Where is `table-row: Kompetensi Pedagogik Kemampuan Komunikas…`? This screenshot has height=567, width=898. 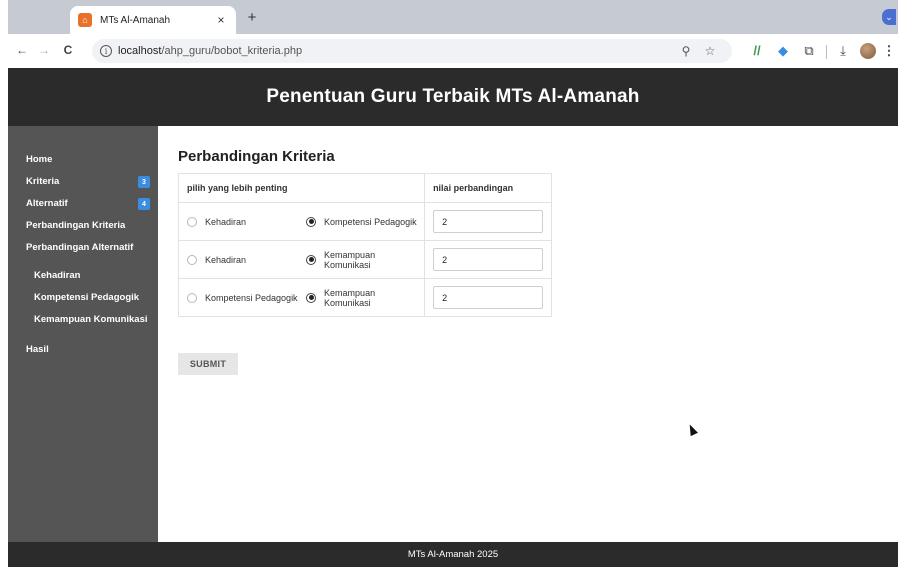 table-row: Kompetensi Pedagogik Kemampuan Komunikas… is located at coordinates (365, 297).